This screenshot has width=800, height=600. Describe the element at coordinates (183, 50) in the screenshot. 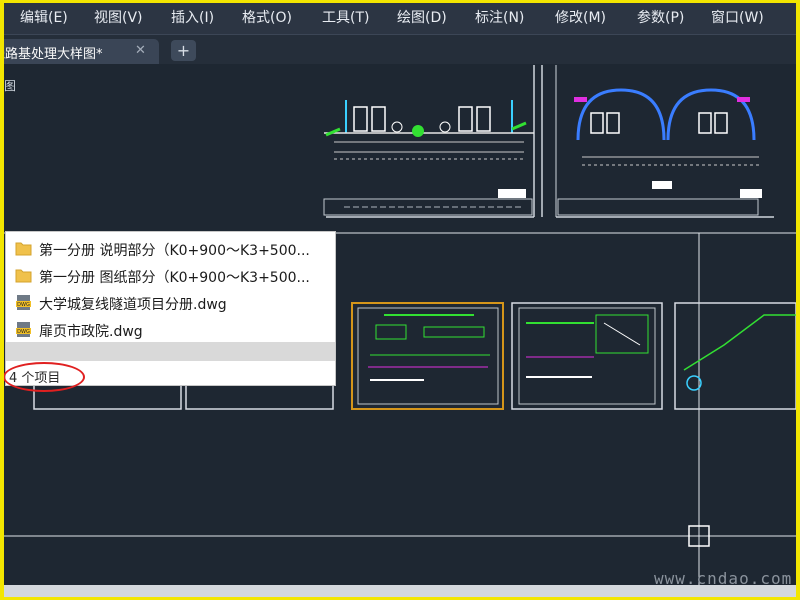

I see `new-tab-button: +` at that location.